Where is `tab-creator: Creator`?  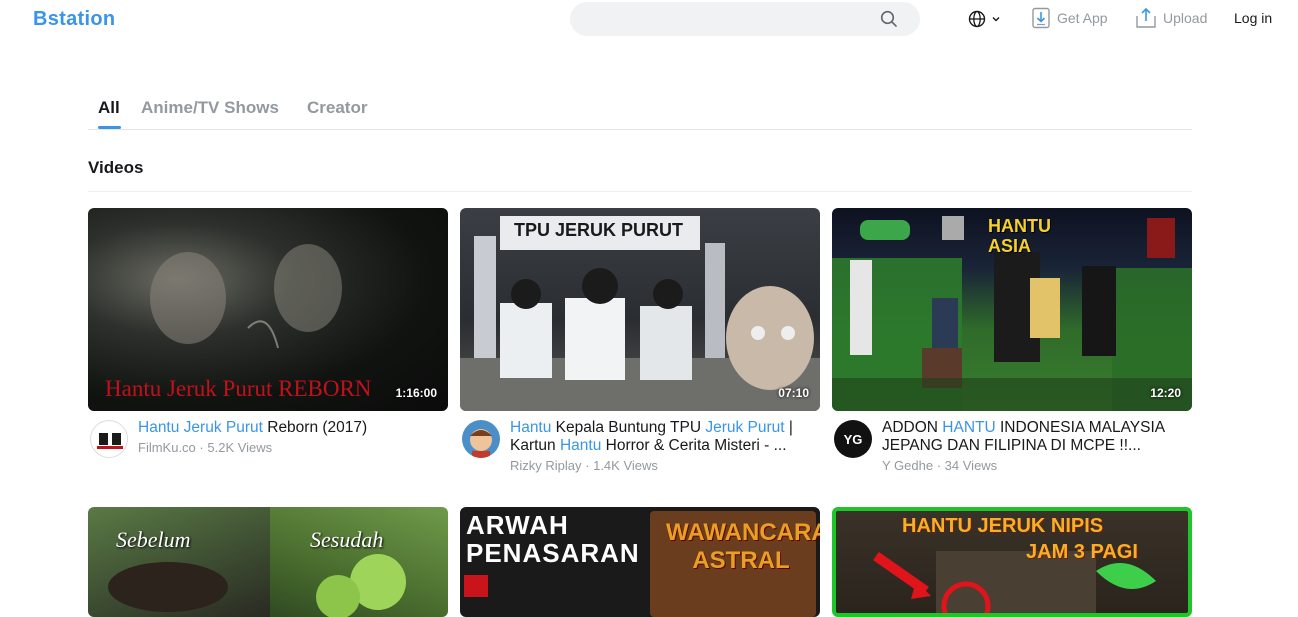 tab-creator: Creator is located at coordinates (337, 108).